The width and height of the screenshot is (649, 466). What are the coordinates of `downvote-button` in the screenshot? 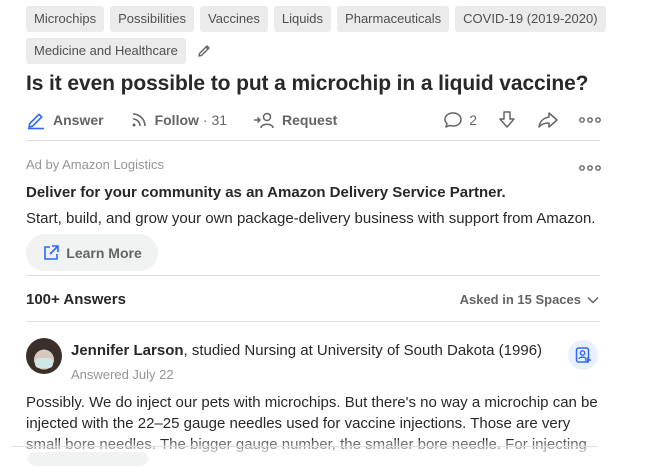 It's located at (507, 120).